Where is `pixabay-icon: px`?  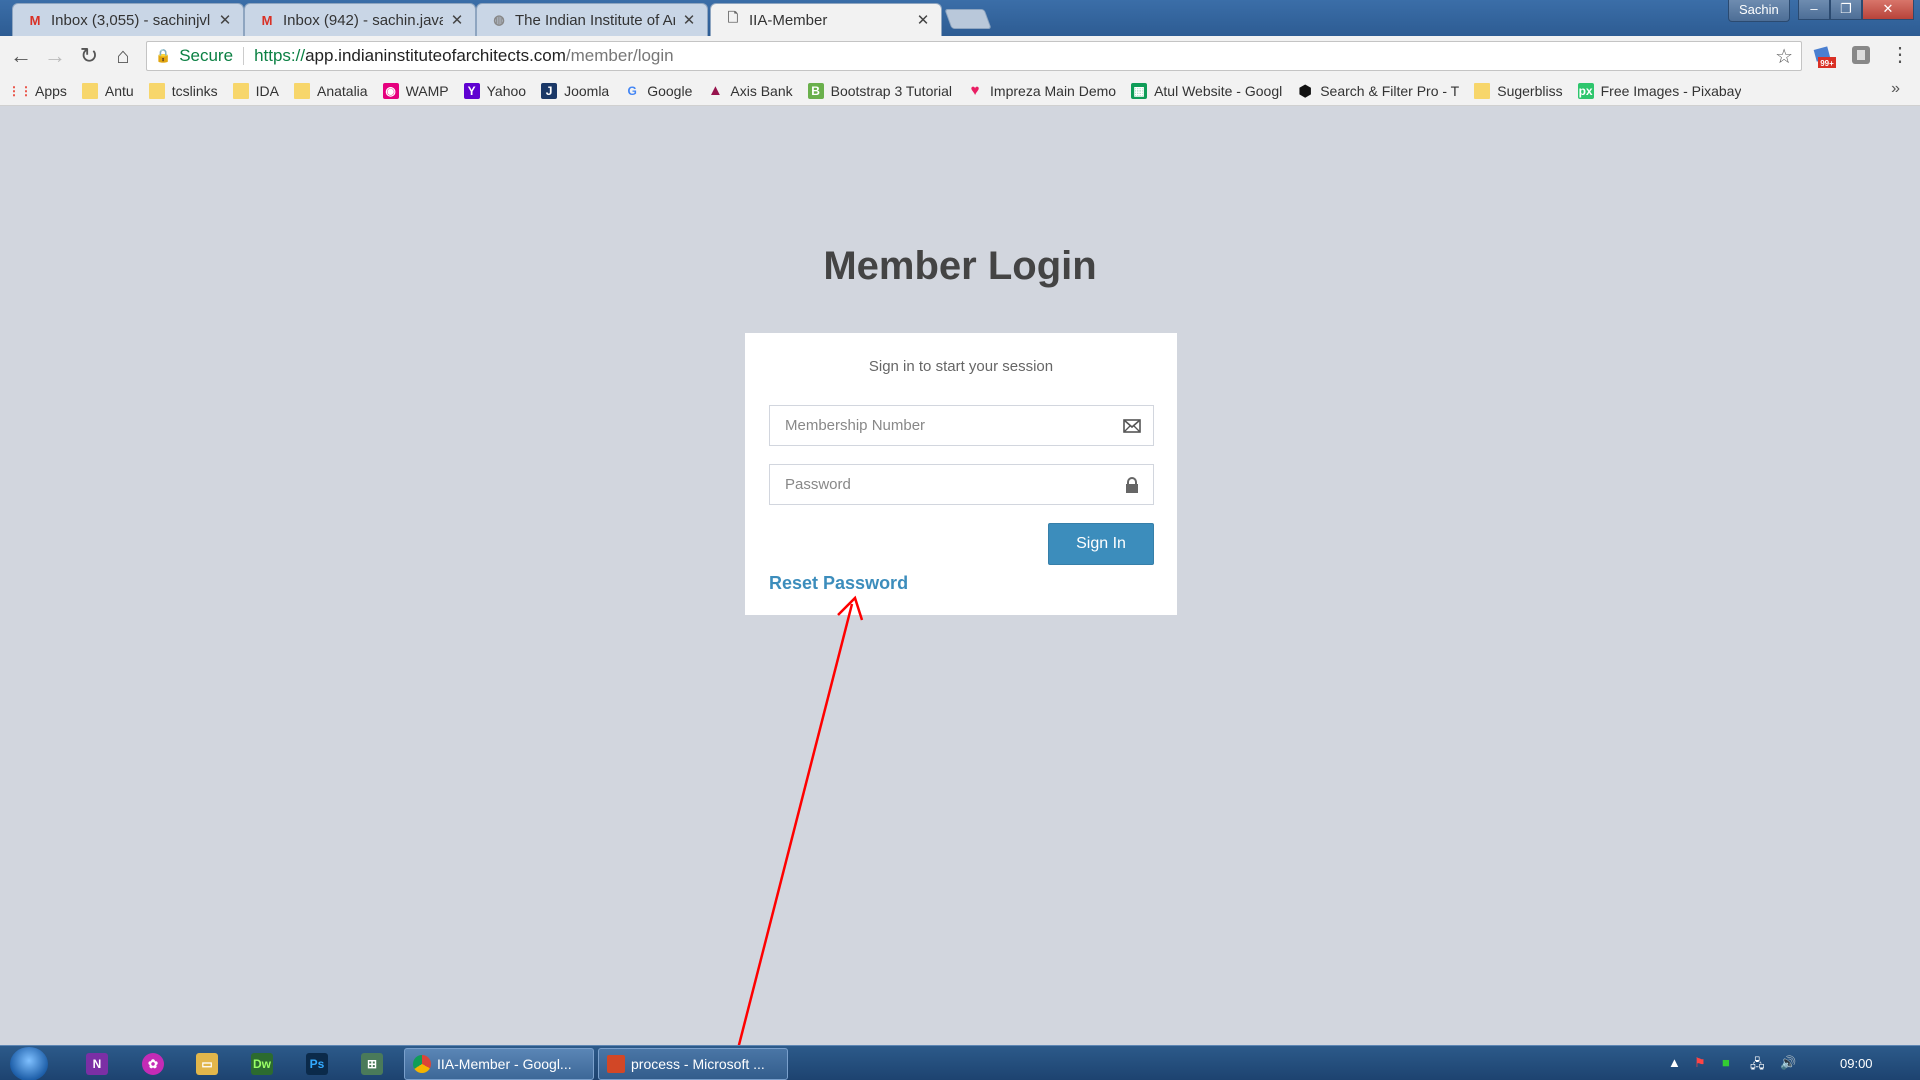
pixabay-icon: px is located at coordinates (1585, 90).